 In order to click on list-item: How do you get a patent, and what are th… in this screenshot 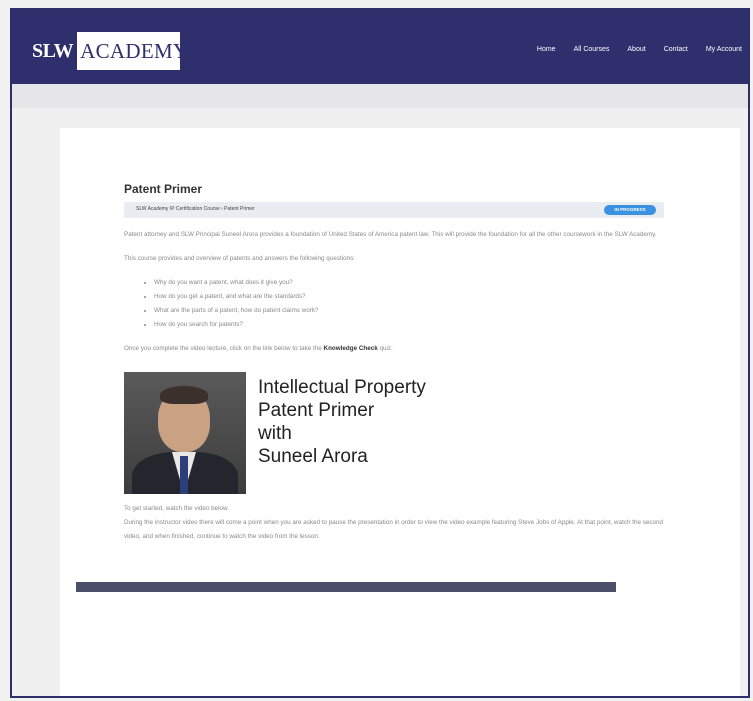, I will do `click(409, 297)`.